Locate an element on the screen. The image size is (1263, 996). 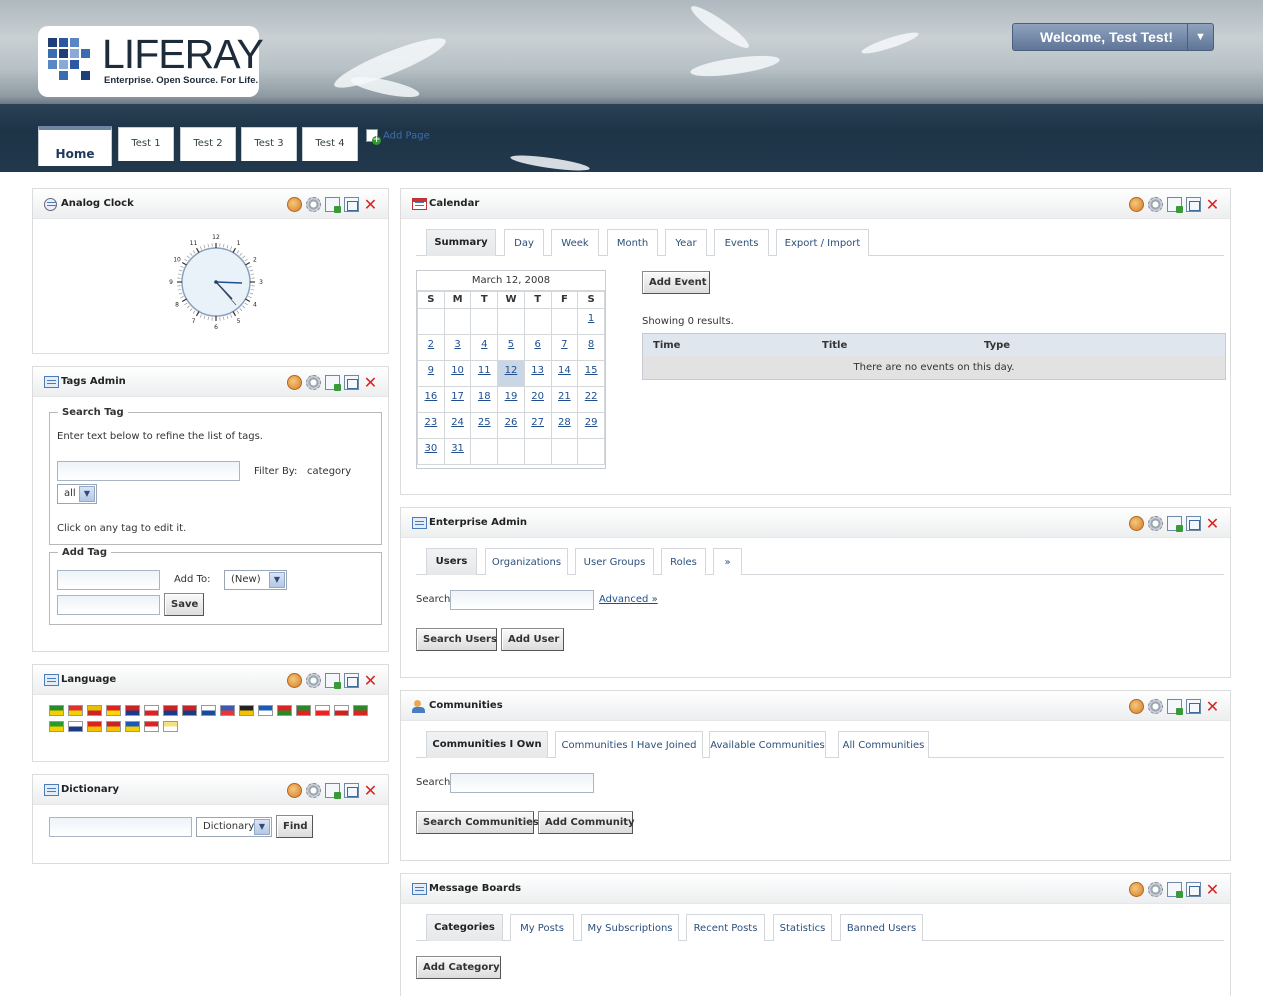
advanced-search-link: Advanced » is located at coordinates (628, 599).